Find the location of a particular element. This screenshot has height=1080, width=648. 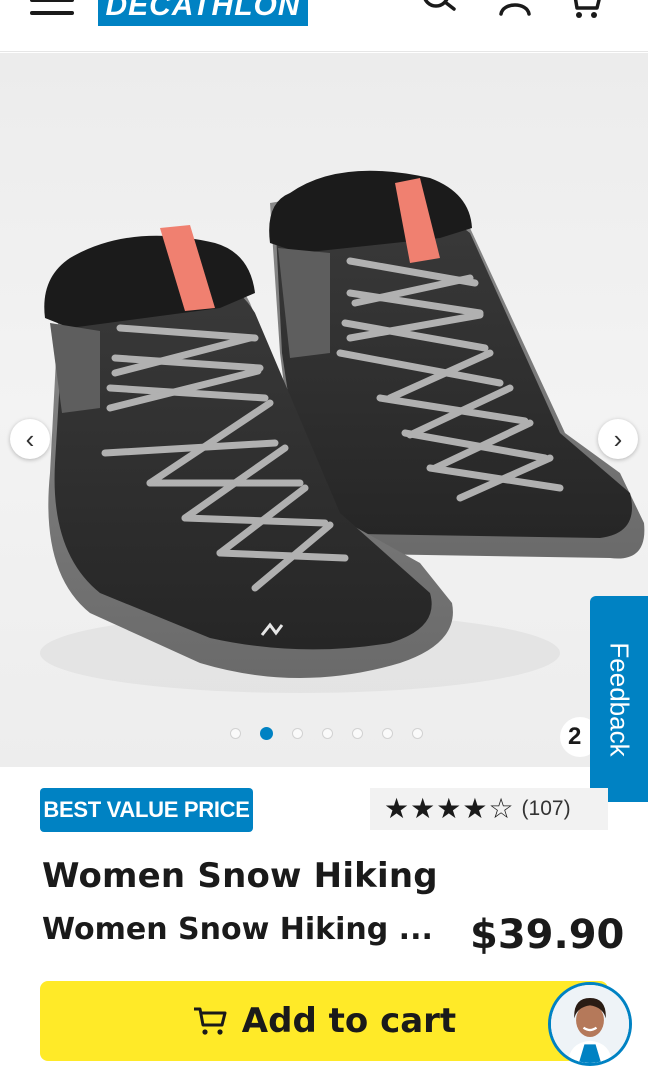

image-pagination-dots is located at coordinates (326, 733).